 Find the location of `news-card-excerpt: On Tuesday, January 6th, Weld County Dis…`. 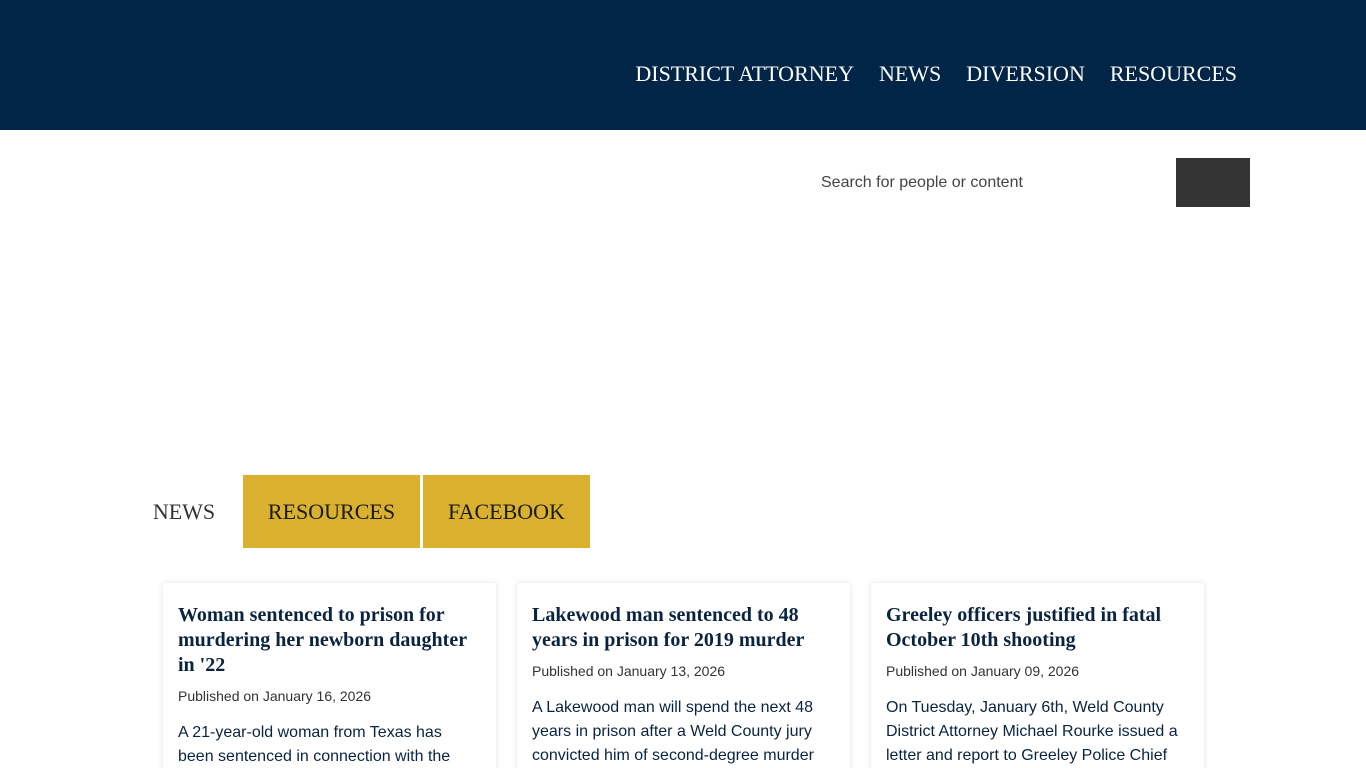

news-card-excerpt: On Tuesday, January 6th, Weld County Dis… is located at coordinates (1032, 731).